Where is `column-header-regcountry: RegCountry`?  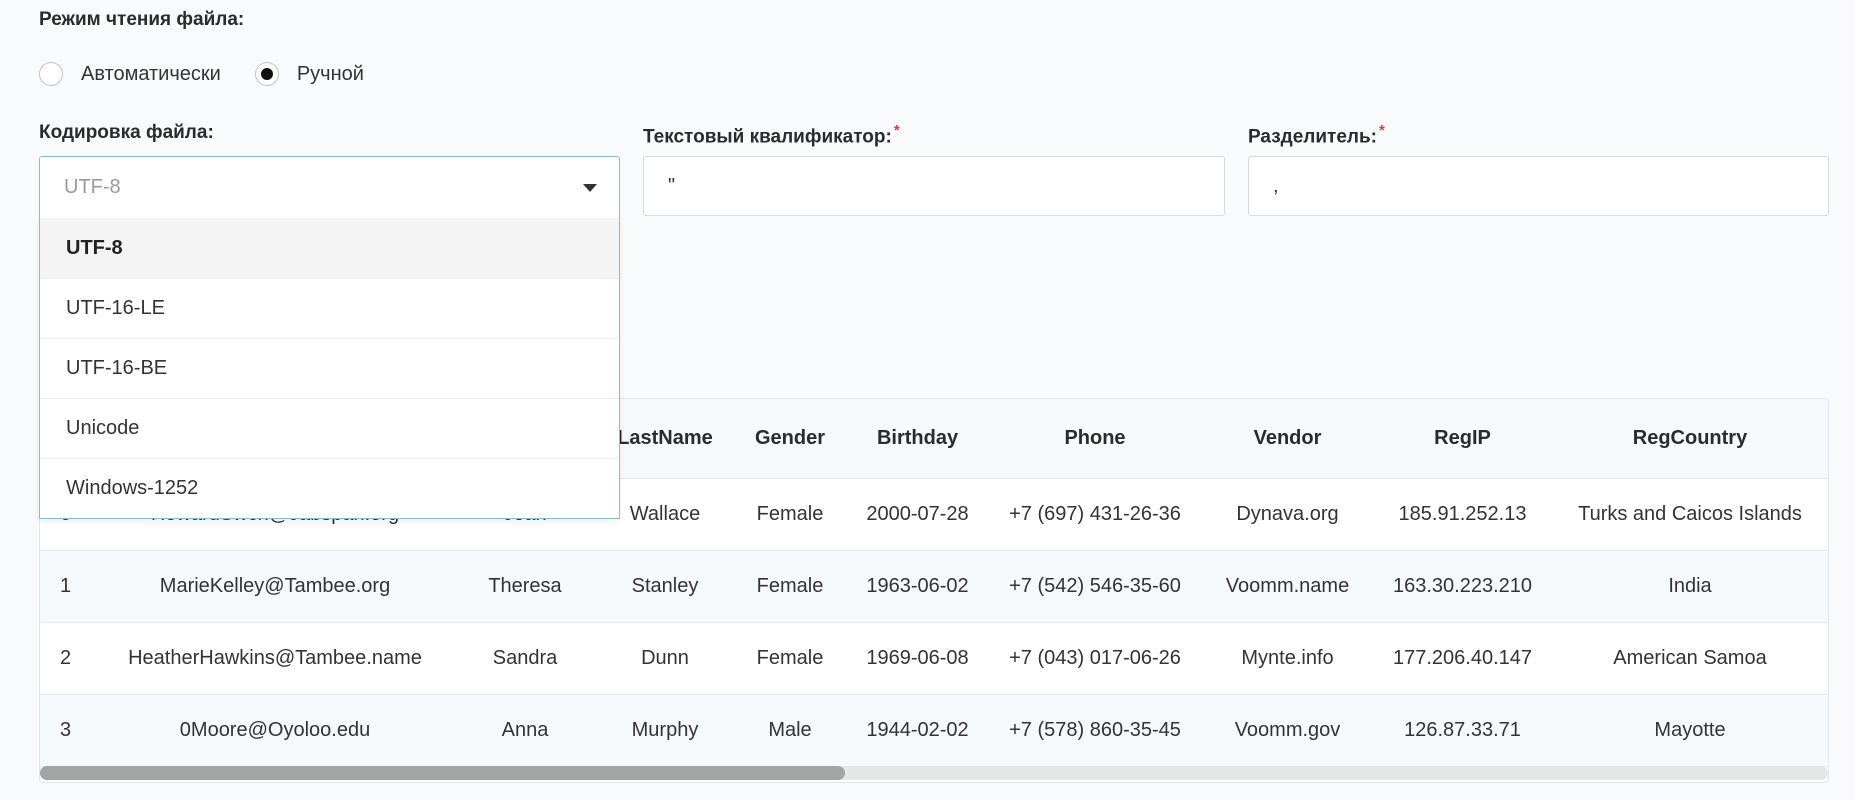 column-header-regcountry: RegCountry is located at coordinates (1689, 439).